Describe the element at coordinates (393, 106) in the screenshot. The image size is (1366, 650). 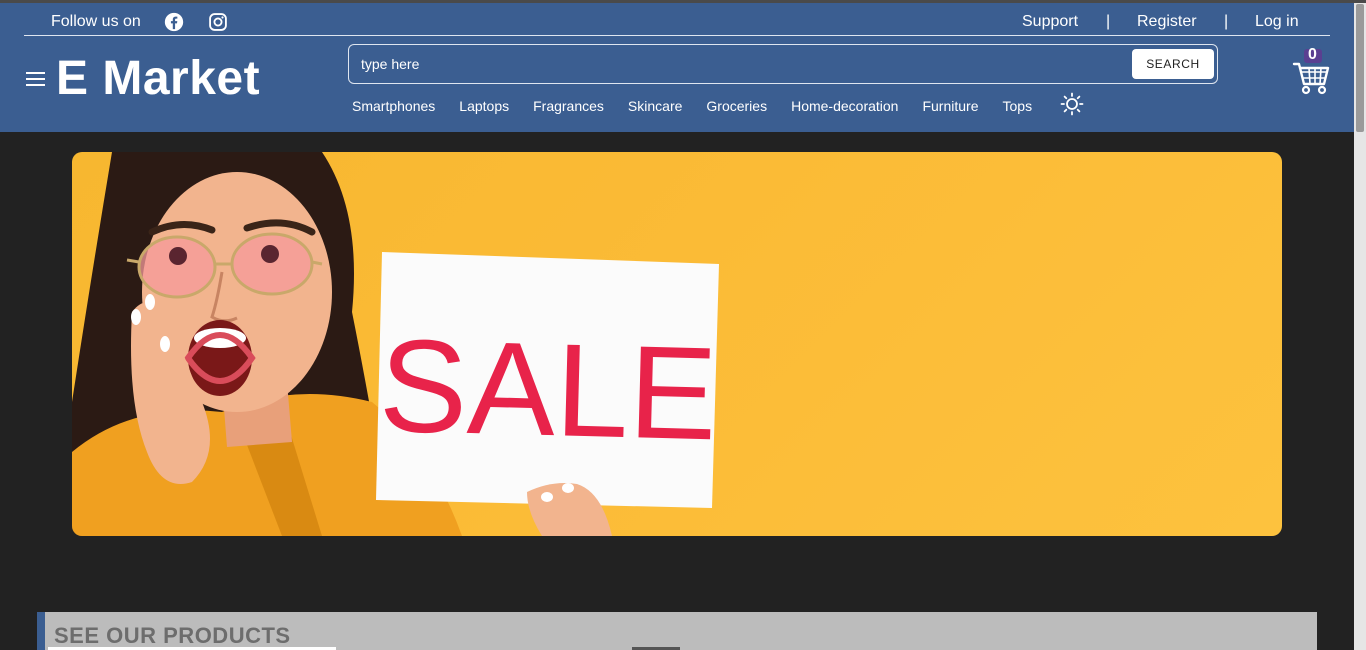
I see `category-smartphones: Smartphones` at that location.